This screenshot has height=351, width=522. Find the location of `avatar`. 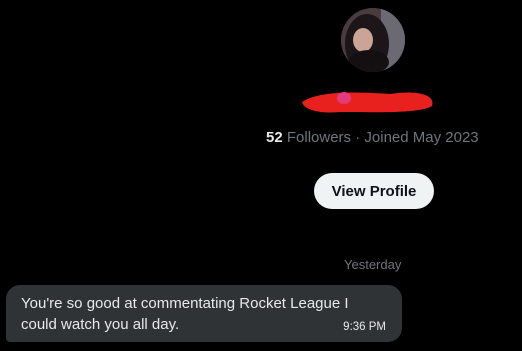

avatar is located at coordinates (373, 40).